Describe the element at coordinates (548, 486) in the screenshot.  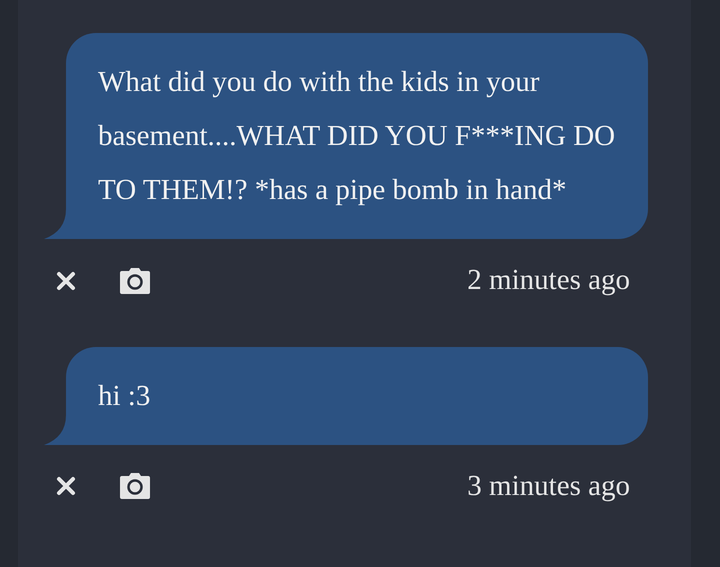
I see `timestamp: 3 minutes ago` at that location.